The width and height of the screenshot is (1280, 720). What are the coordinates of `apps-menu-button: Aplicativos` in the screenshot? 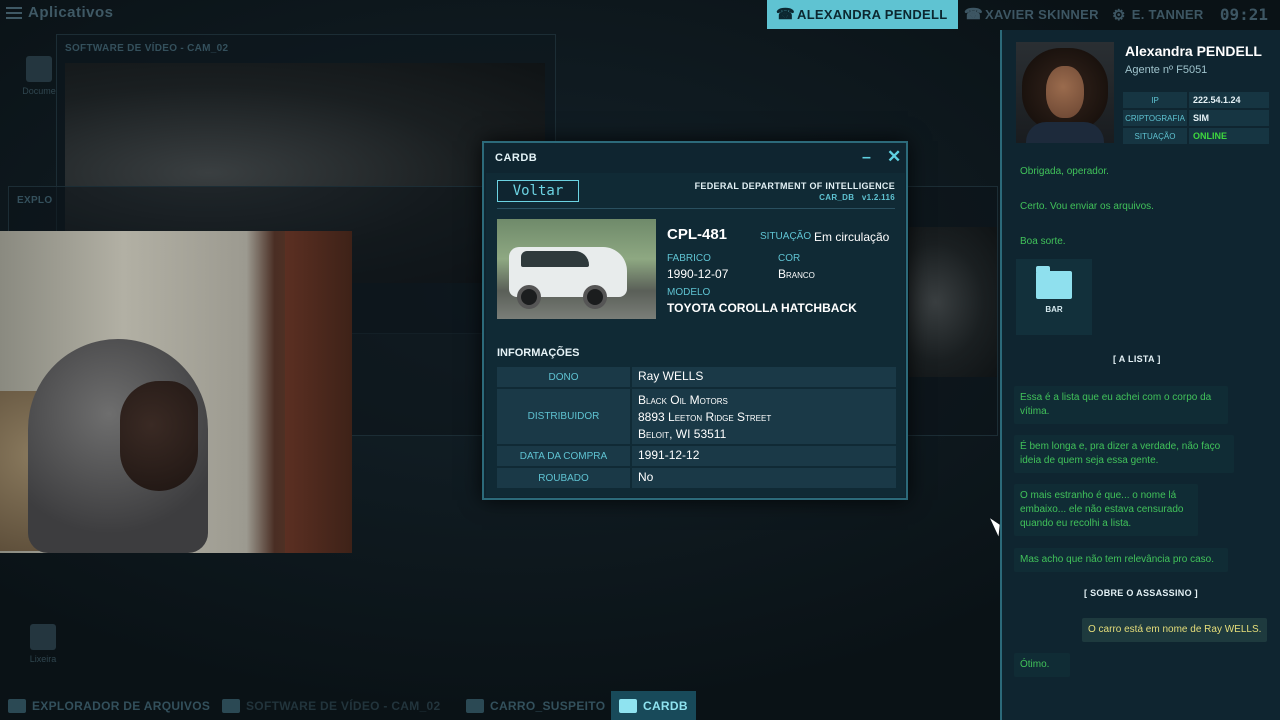 It's located at (60, 12).